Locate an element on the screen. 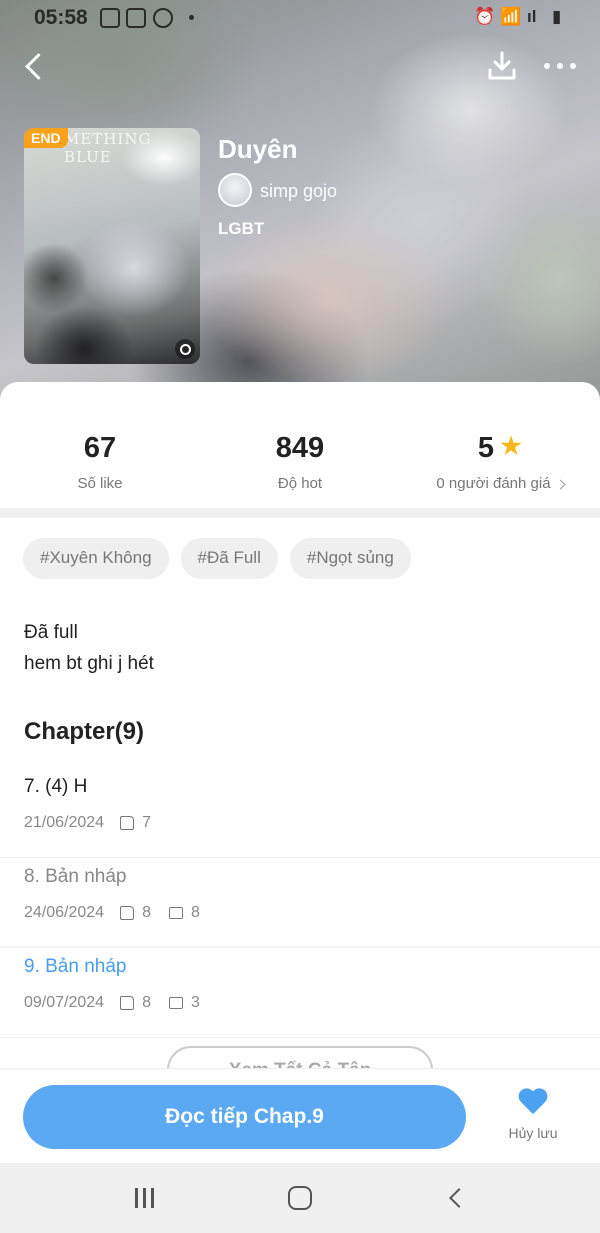 Image resolution: width=600 pixels, height=1233 pixels. description-line: hem bt ghi j hét is located at coordinates (89, 663).